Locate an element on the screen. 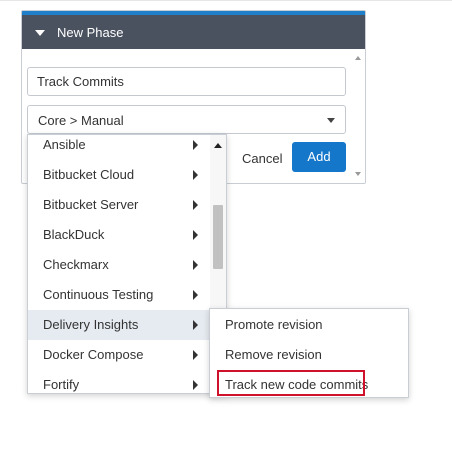  scrollbar-thumb is located at coordinates (218, 237).